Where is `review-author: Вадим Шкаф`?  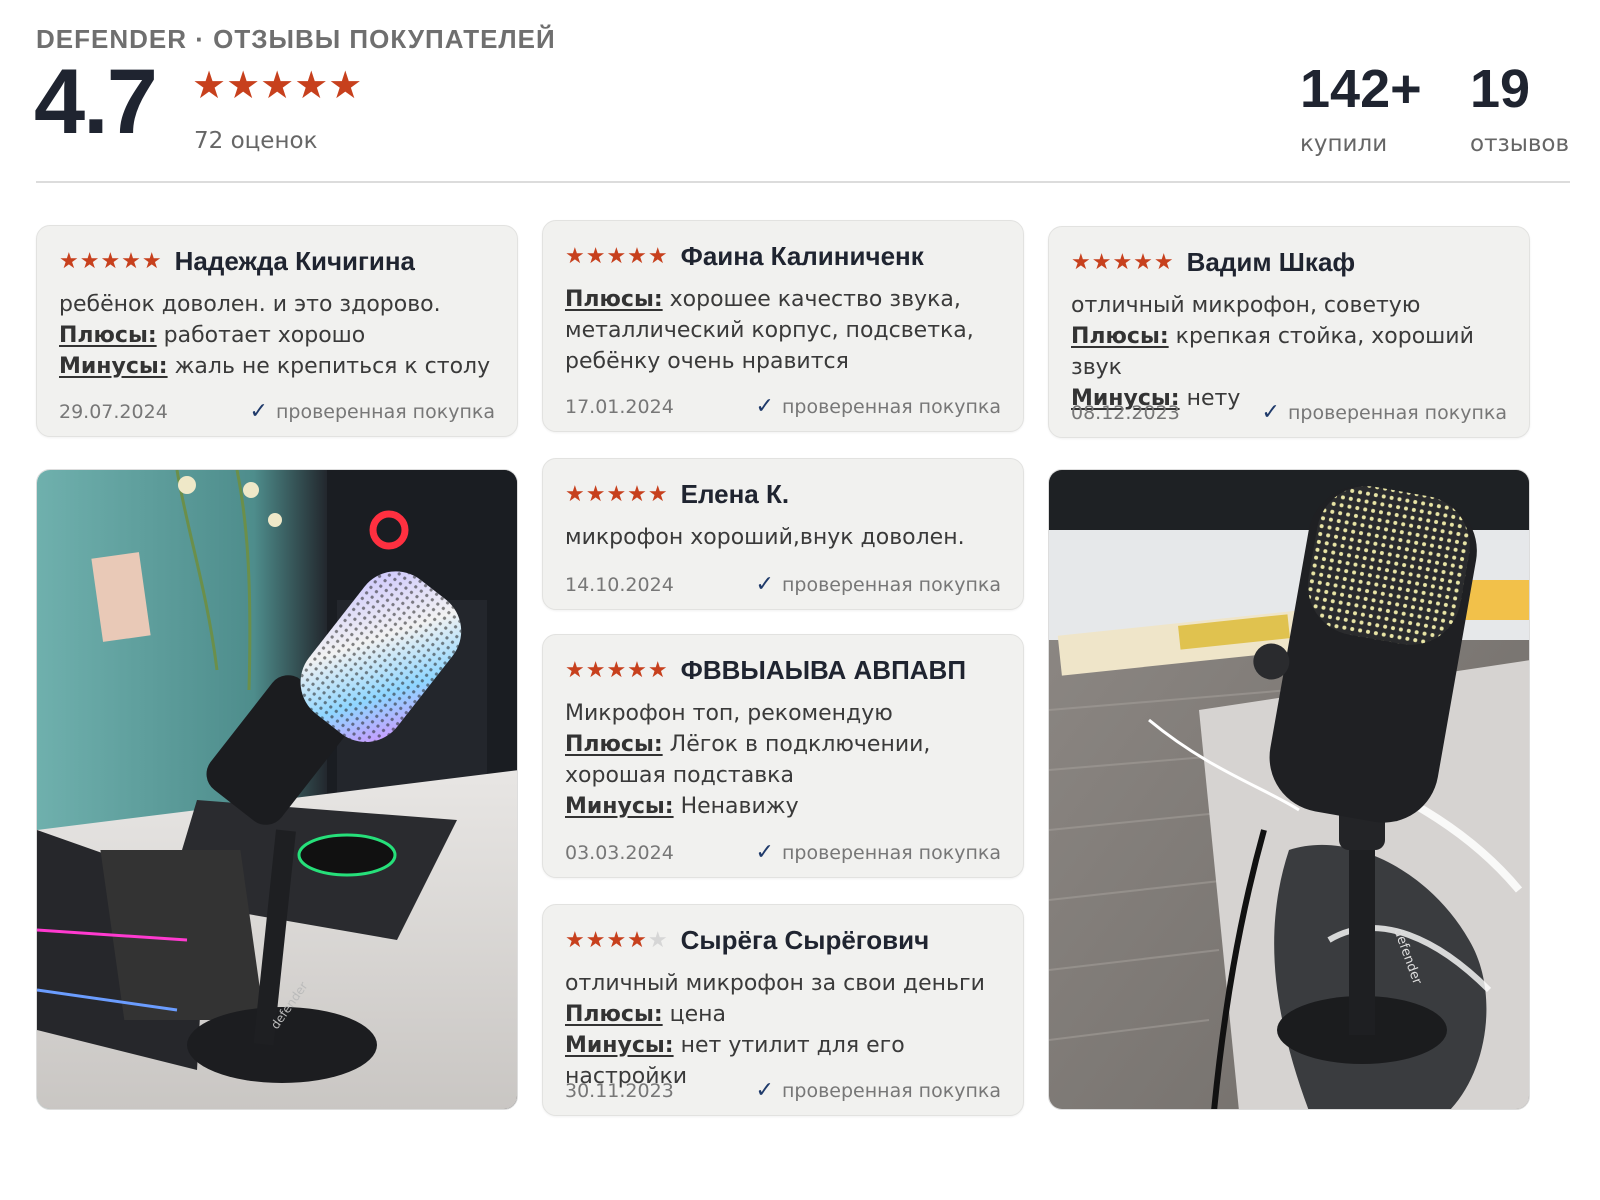 review-author: Вадим Шкаф is located at coordinates (1271, 262).